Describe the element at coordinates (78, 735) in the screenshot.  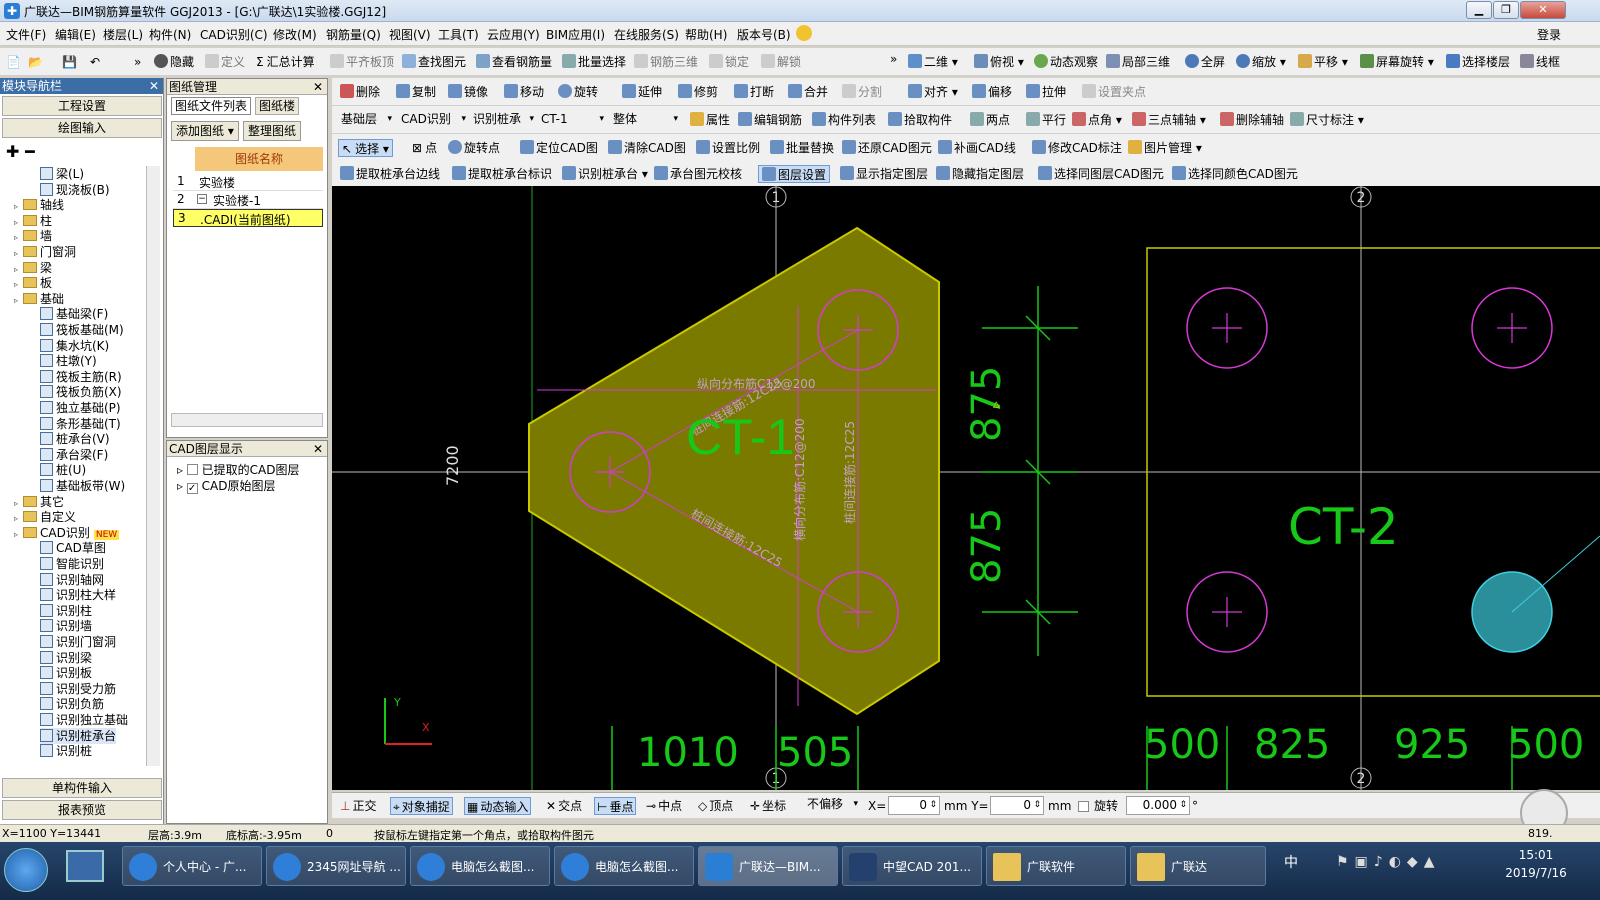
I see `nav-tree-item: 识别桩承台` at that location.